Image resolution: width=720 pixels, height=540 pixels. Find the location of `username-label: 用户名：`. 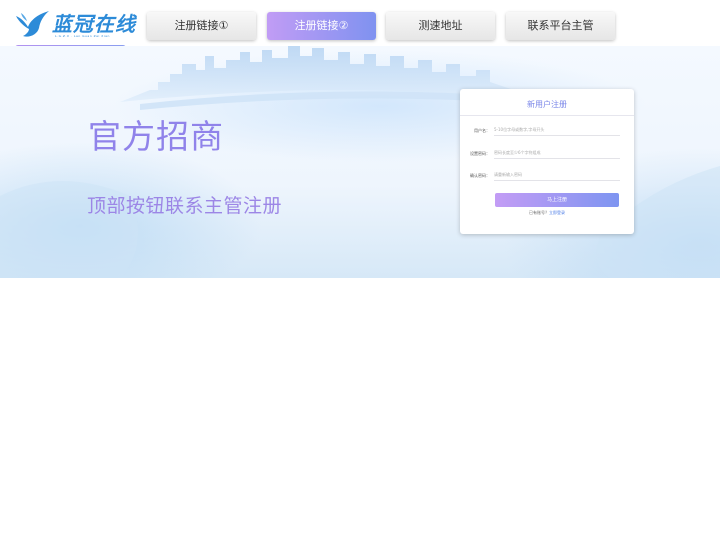

username-label: 用户名： is located at coordinates (482, 130).